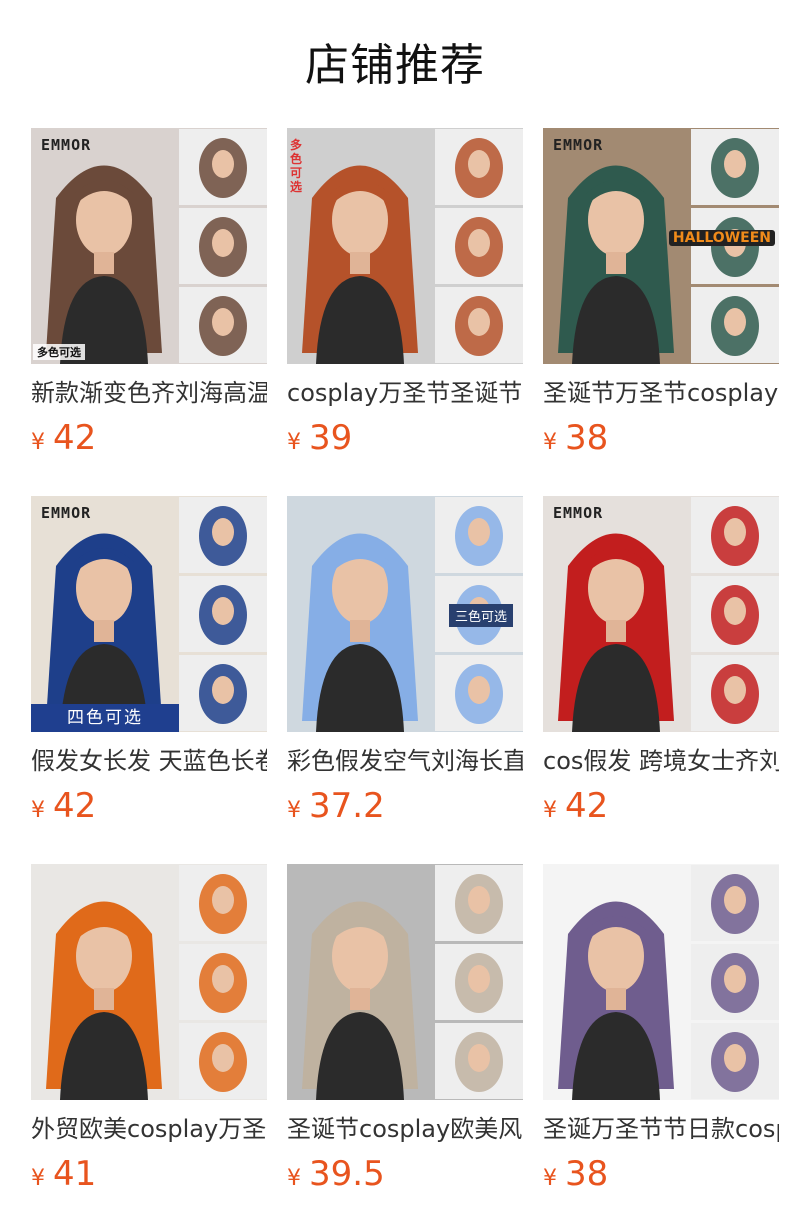 This screenshot has width=790, height=1232. What do you see at coordinates (331, 438) in the screenshot?
I see `price-value: 39` at bounding box center [331, 438].